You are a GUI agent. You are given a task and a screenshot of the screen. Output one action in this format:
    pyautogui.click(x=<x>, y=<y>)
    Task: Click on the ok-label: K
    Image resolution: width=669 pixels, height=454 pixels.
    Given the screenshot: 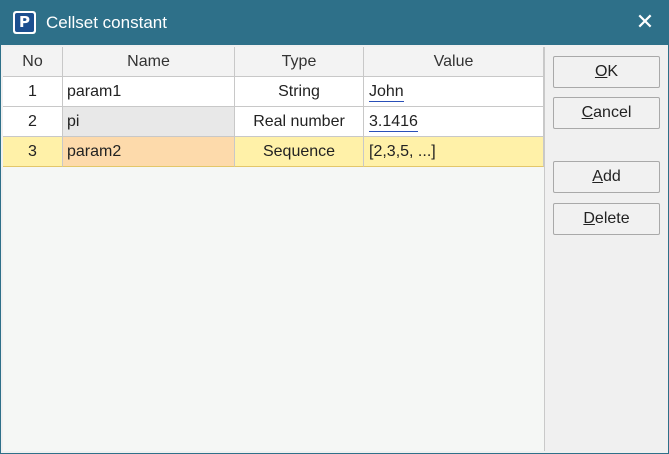 What is the action you would take?
    pyautogui.click(x=613, y=71)
    